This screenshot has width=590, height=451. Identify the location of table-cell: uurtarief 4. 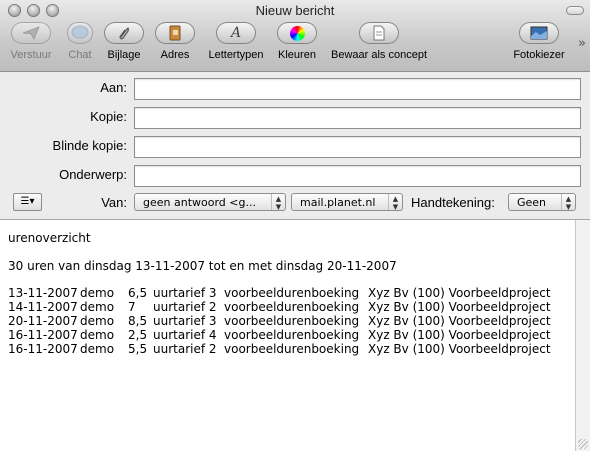
(185, 335).